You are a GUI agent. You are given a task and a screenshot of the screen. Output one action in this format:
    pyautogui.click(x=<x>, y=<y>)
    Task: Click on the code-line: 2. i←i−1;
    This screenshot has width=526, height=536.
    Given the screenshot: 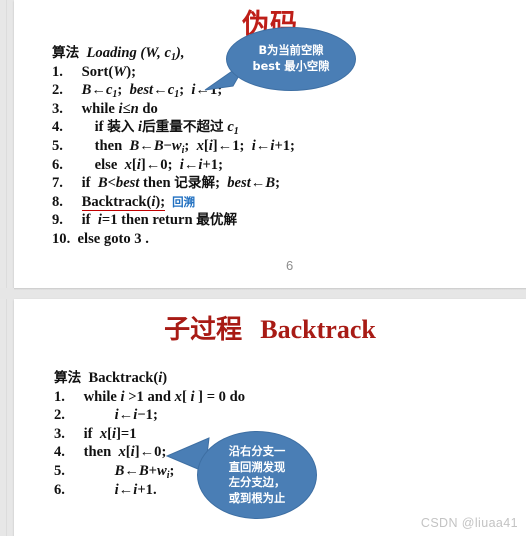 What is the action you would take?
    pyautogui.click(x=149, y=415)
    